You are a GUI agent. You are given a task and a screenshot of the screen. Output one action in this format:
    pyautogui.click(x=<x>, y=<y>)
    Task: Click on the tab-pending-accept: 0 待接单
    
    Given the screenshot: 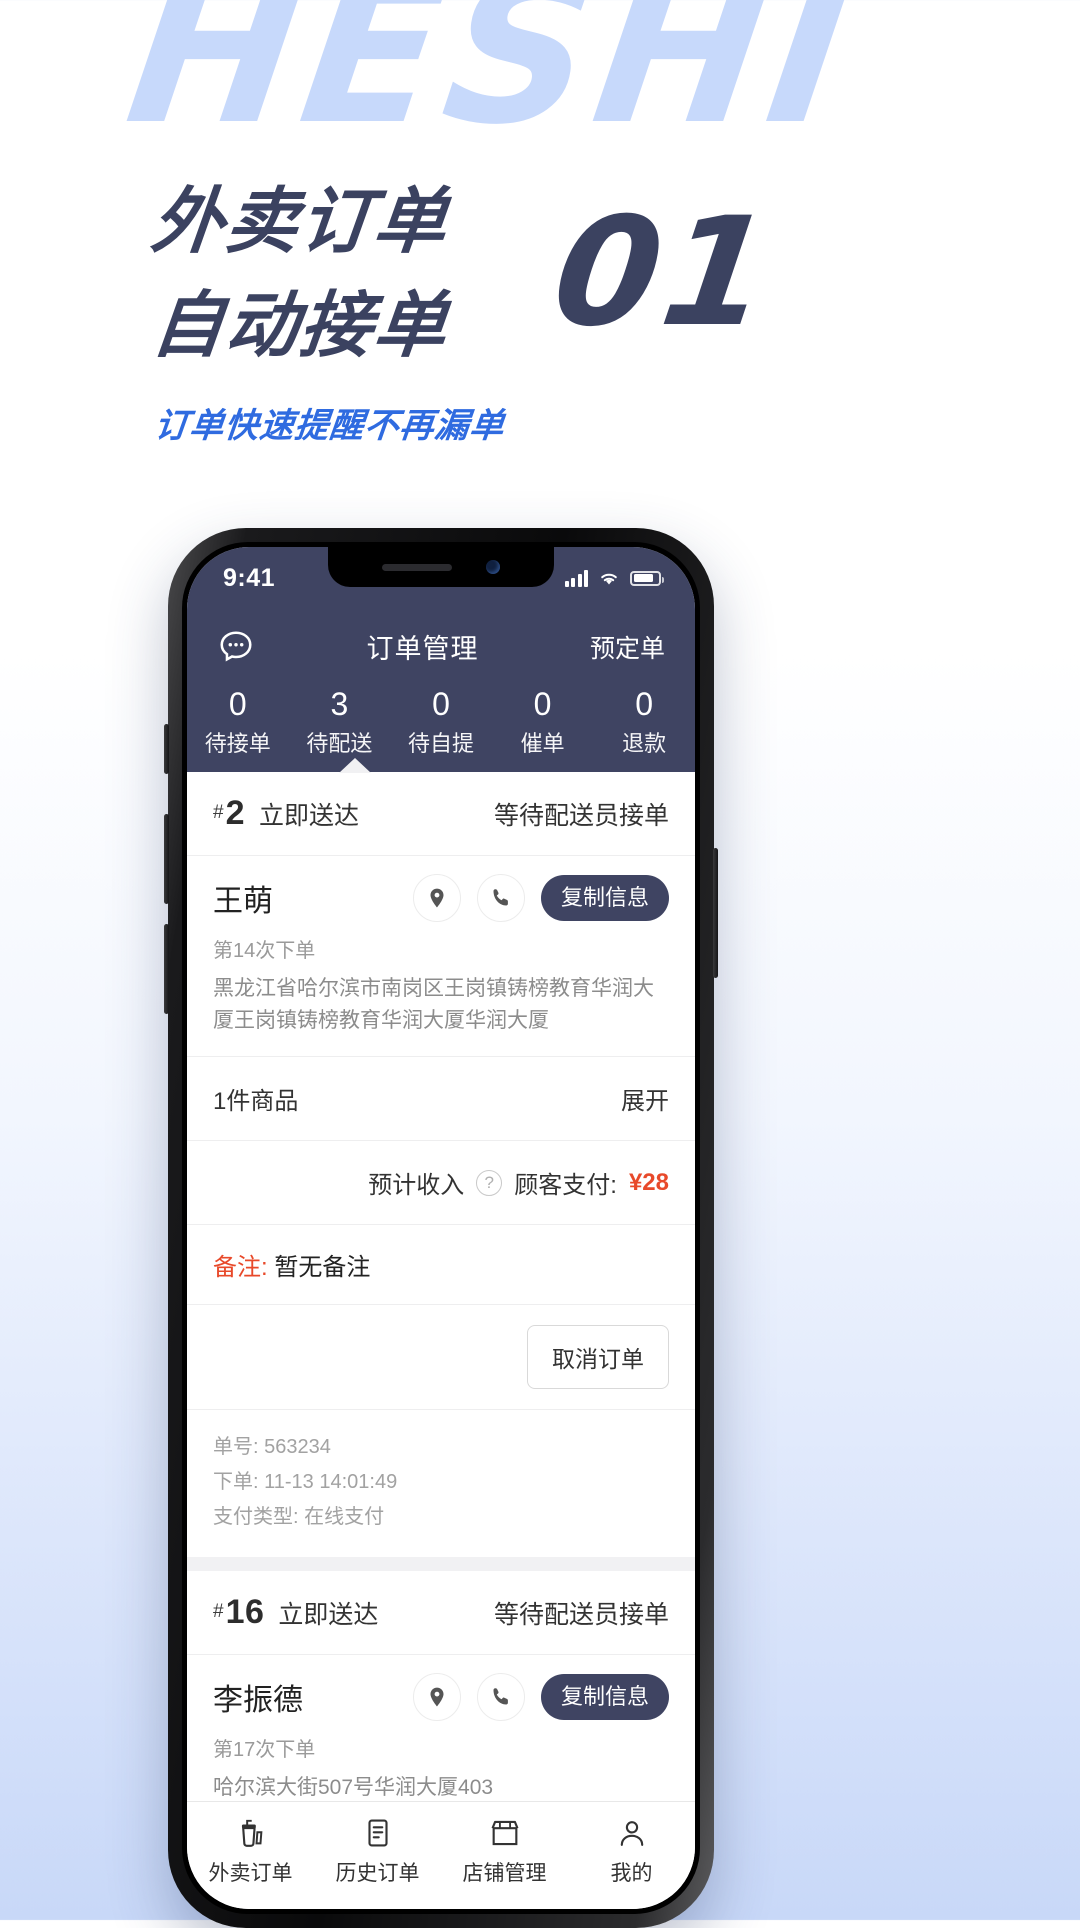 What is the action you would take?
    pyautogui.click(x=238, y=721)
    